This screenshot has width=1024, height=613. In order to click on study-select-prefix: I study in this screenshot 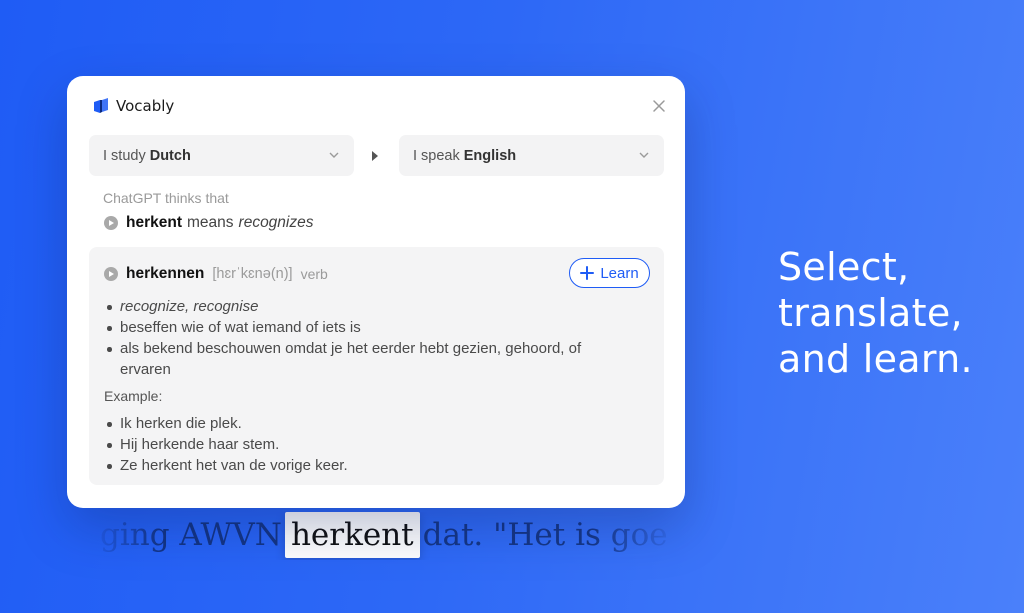, I will do `click(124, 155)`.